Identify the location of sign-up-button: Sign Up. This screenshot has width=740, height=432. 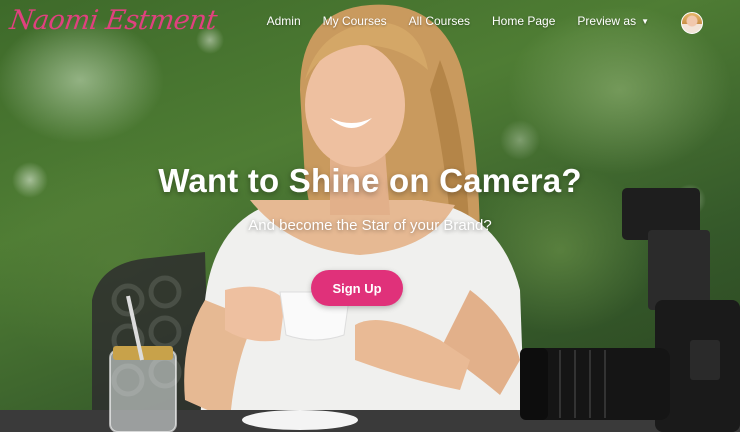
(357, 288).